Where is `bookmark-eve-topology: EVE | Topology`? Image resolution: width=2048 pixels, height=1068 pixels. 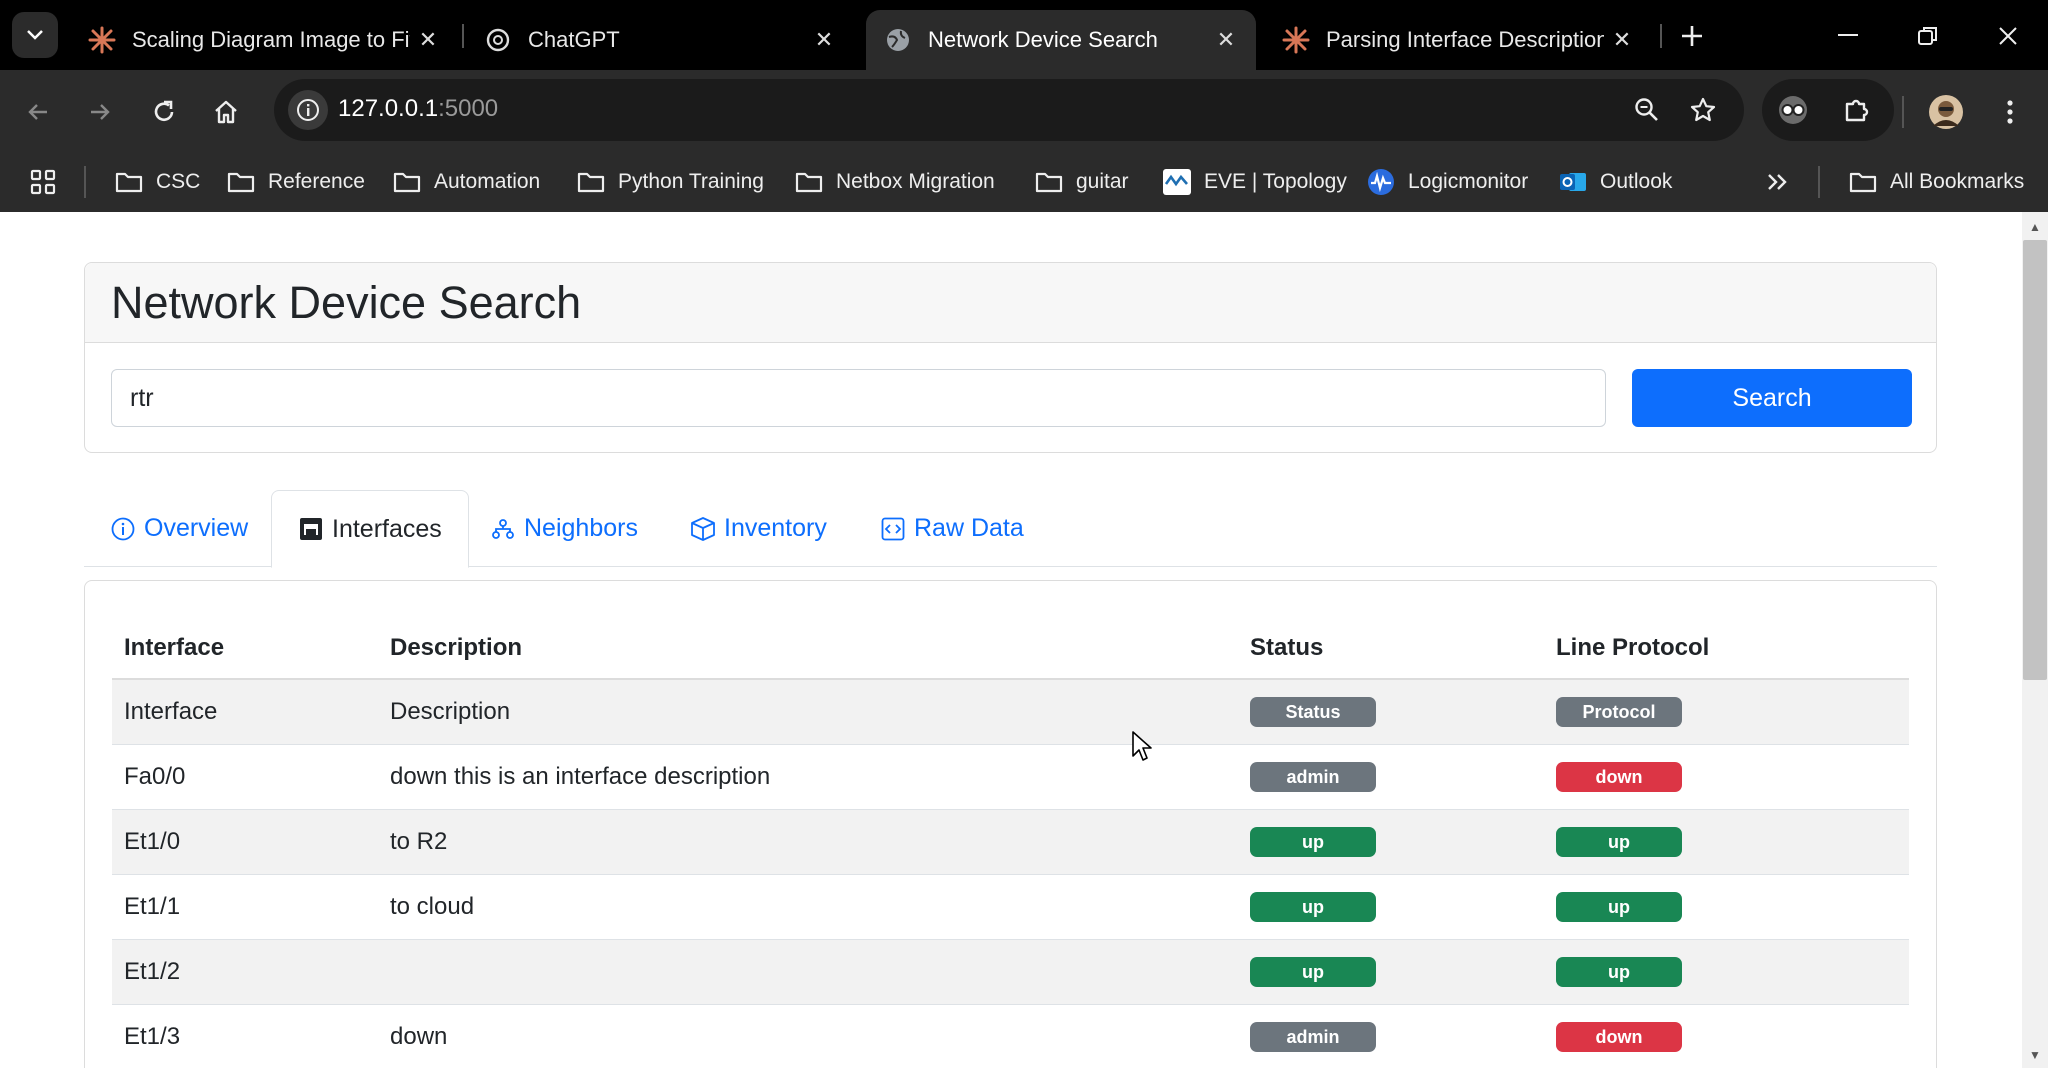
bookmark-eve-topology: EVE | Topology is located at coordinates (1254, 182).